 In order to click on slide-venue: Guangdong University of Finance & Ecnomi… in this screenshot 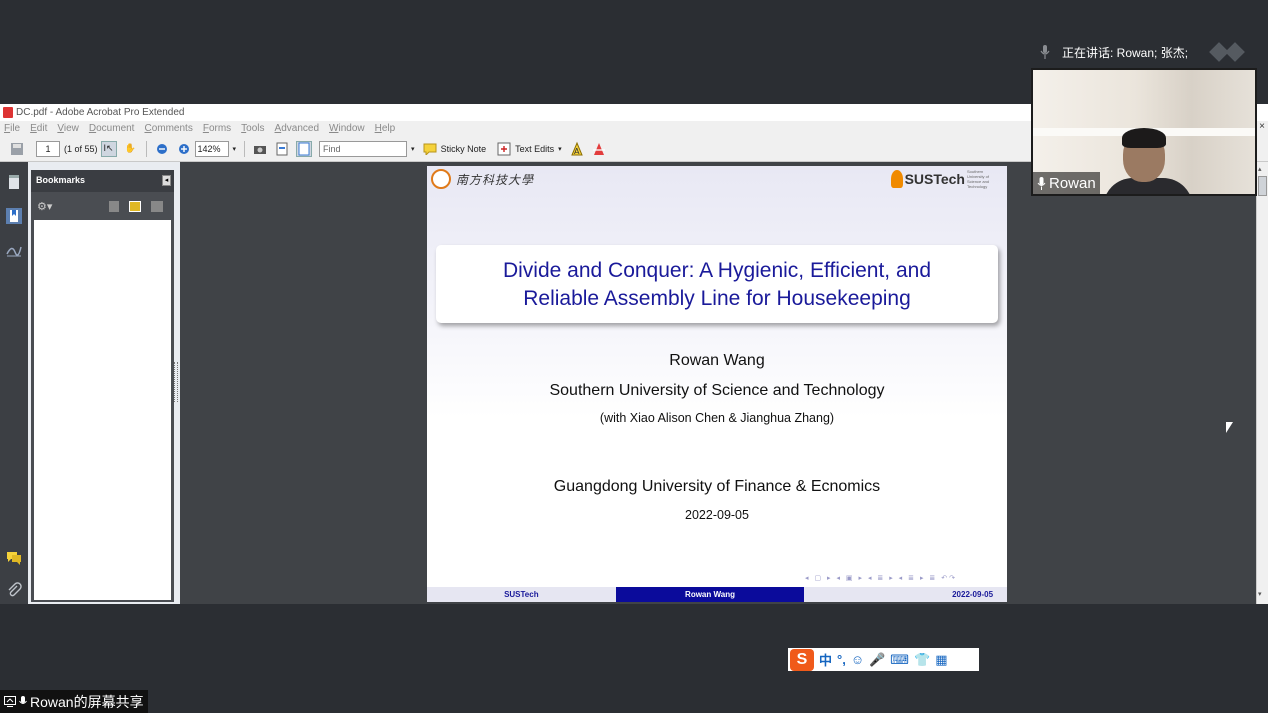, I will do `click(717, 486)`.